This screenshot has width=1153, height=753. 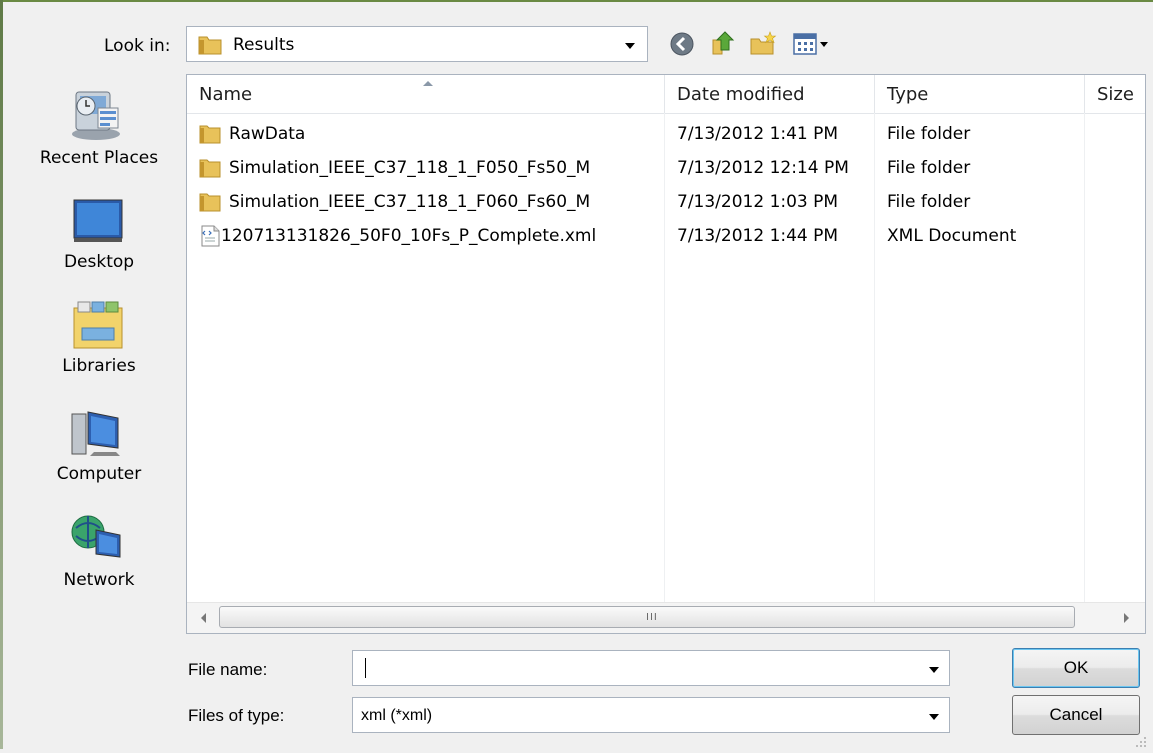 What do you see at coordinates (99, 158) in the screenshot?
I see `place-label: Recent Places` at bounding box center [99, 158].